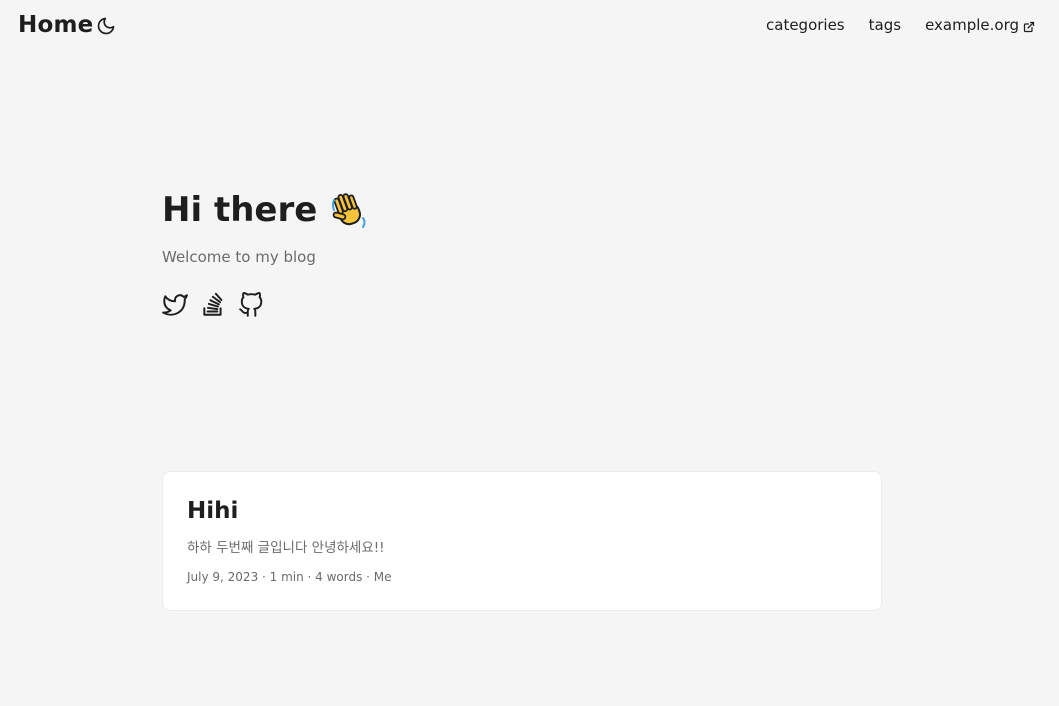 The height and width of the screenshot is (706, 1059). What do you see at coordinates (972, 25) in the screenshot?
I see `nav-external-label: example.org` at bounding box center [972, 25].